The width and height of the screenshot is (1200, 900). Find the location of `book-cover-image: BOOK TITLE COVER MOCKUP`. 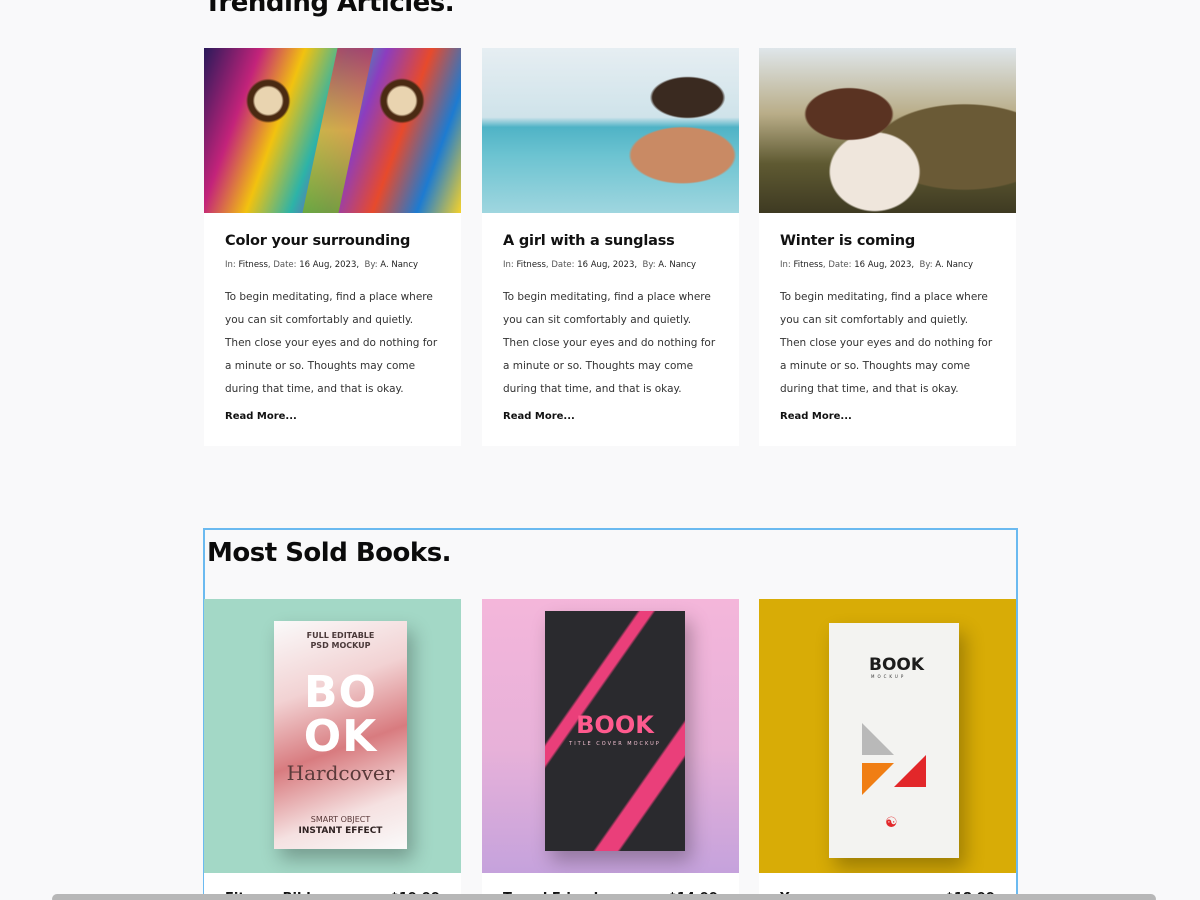

book-cover-image: BOOK TITLE COVER MOCKUP is located at coordinates (610, 736).